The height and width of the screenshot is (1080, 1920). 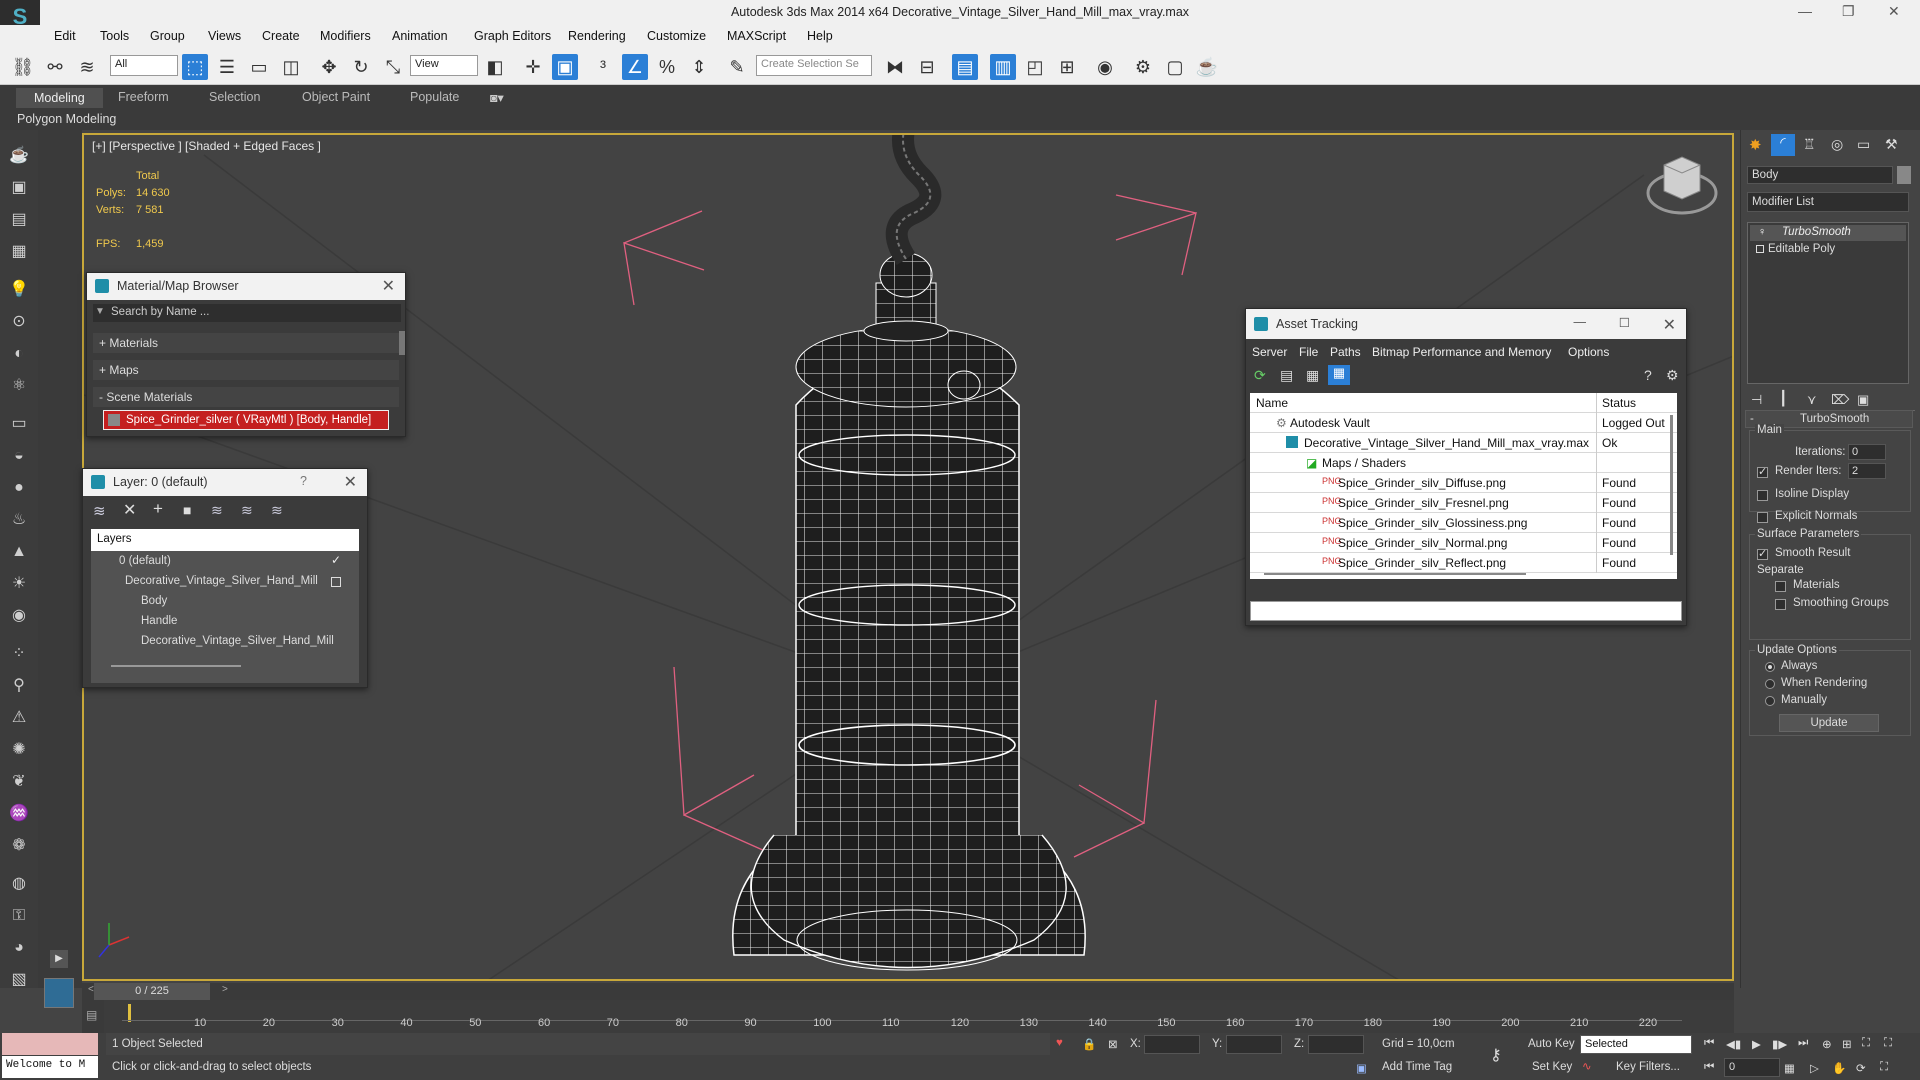 I want to click on prev-frame-icon: <, so click(x=91, y=989).